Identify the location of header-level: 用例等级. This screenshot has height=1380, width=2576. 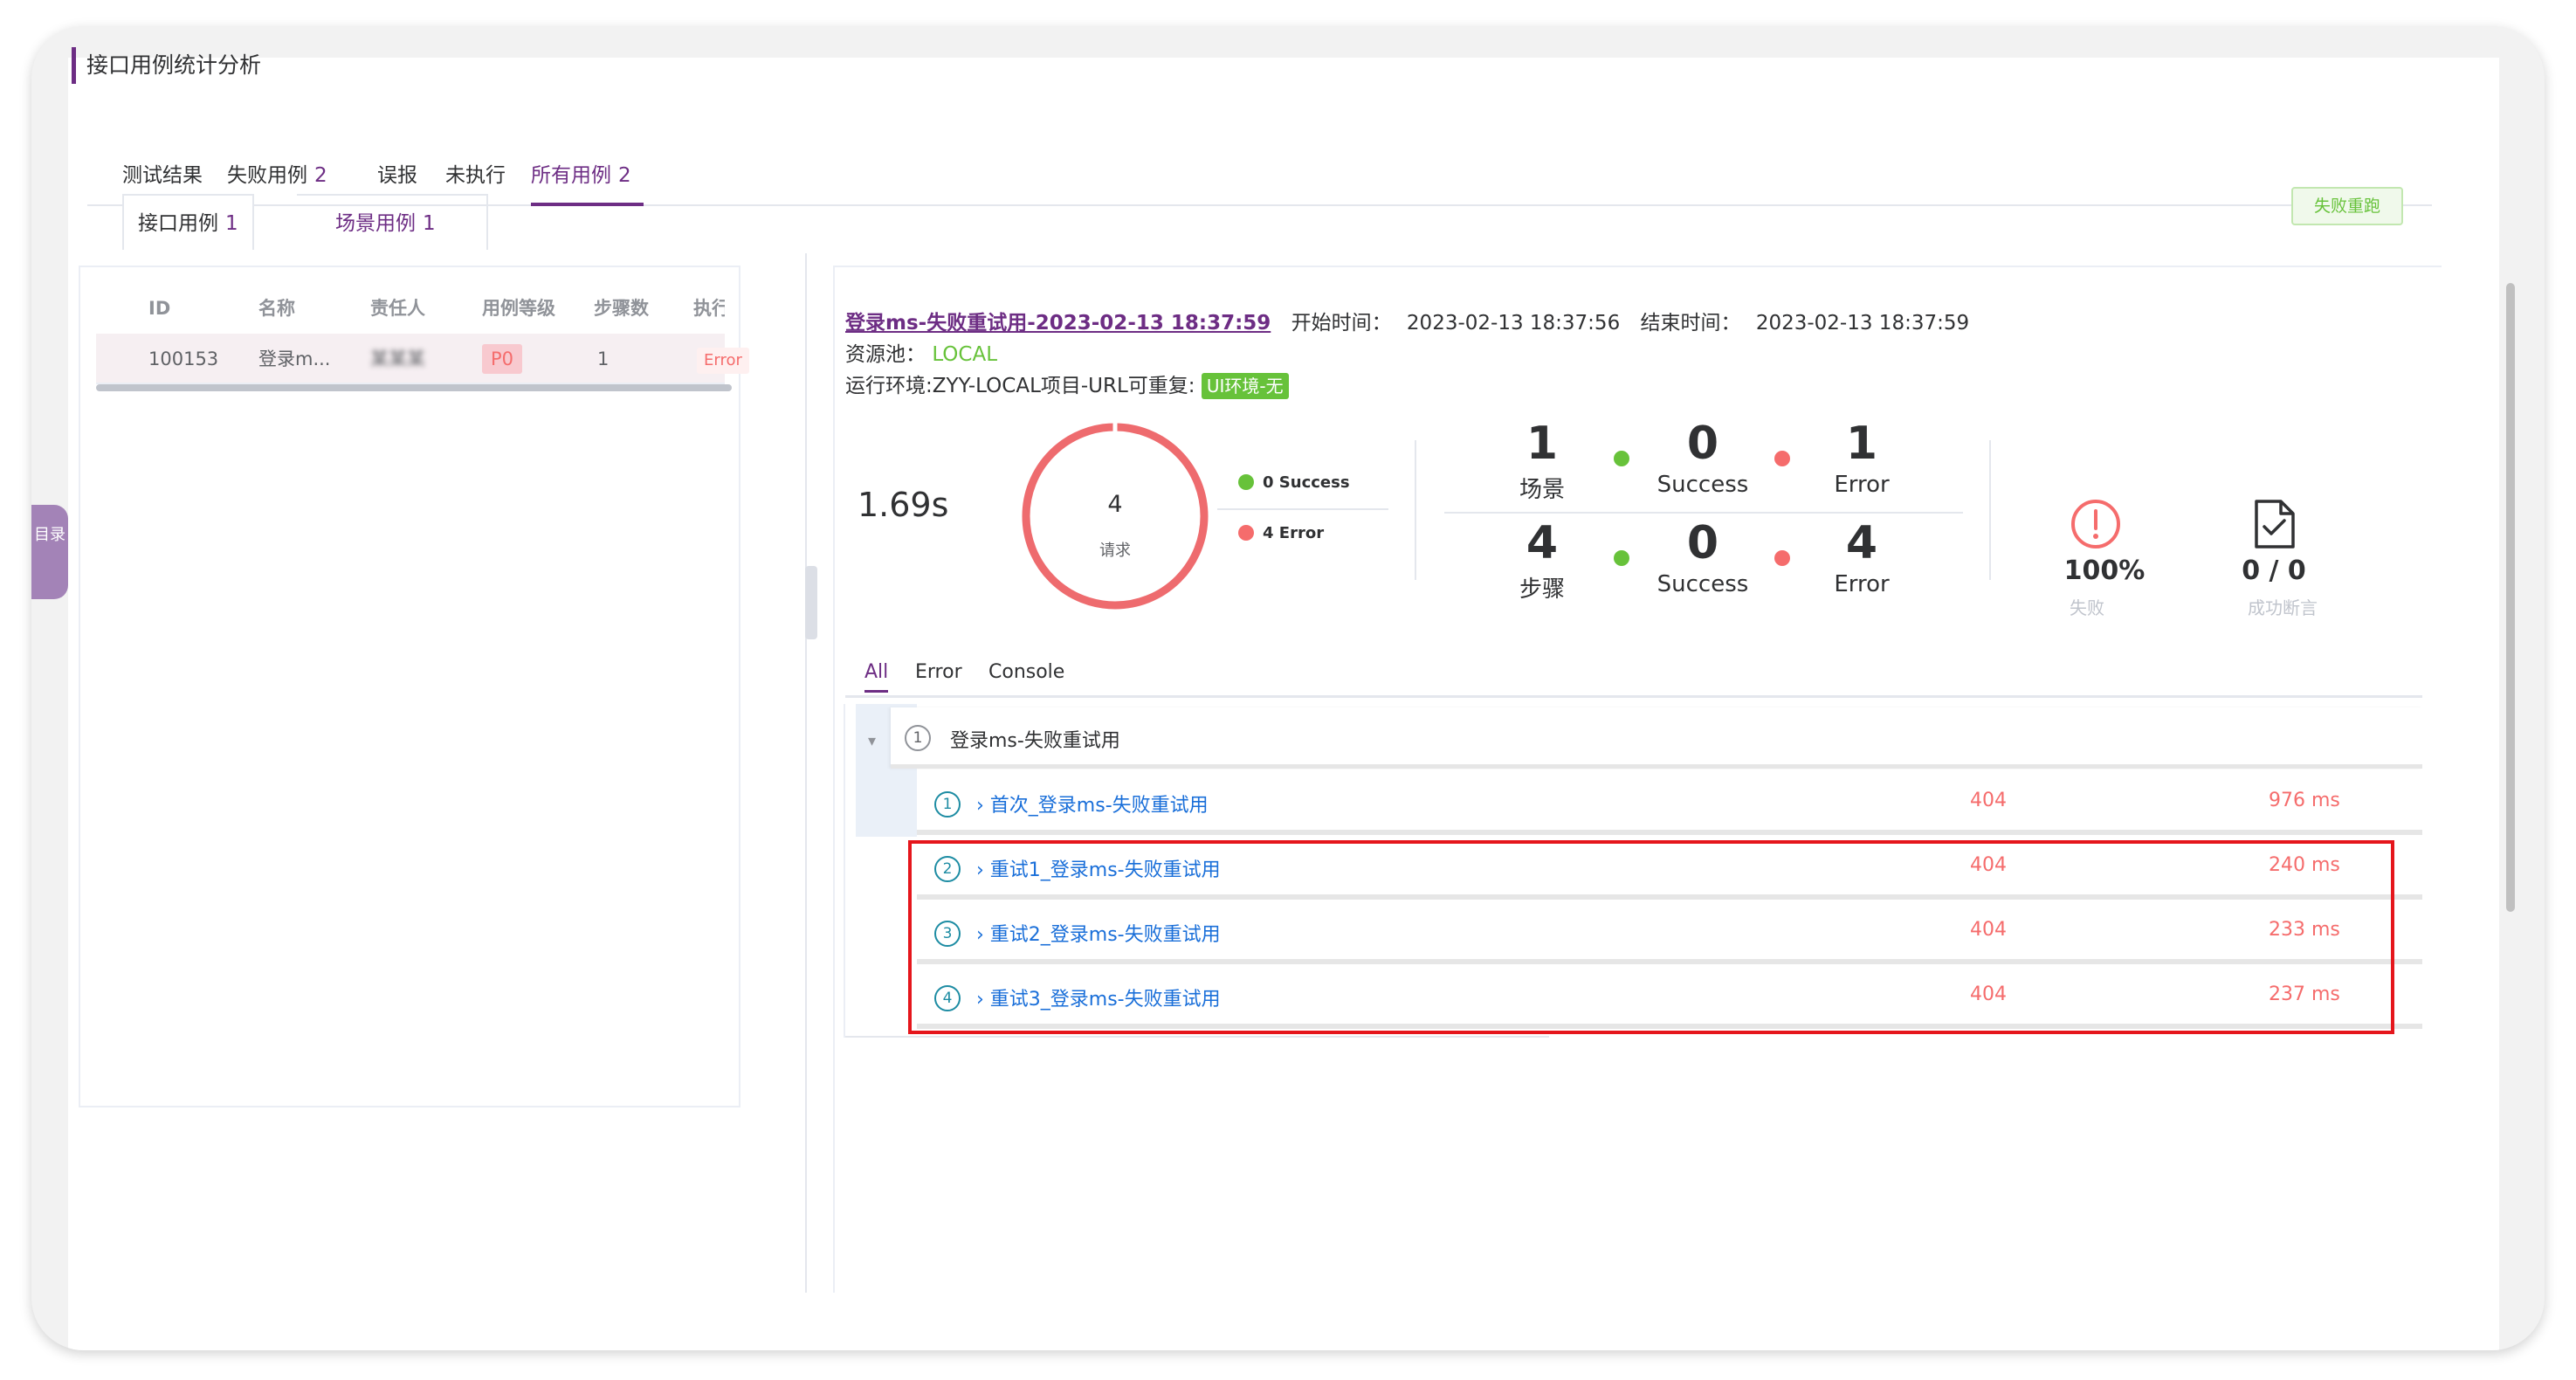
(518, 308).